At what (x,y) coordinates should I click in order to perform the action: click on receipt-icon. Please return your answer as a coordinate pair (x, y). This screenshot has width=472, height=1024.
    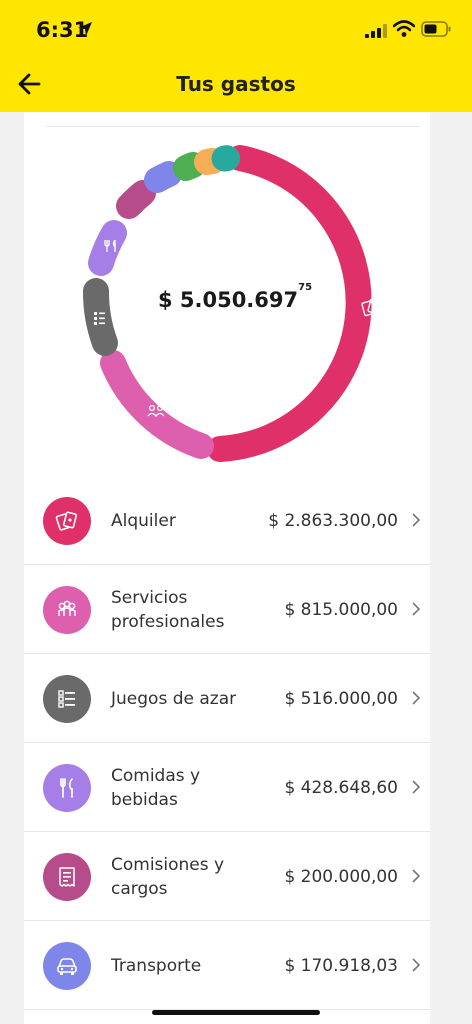
    Looking at the image, I should click on (67, 877).